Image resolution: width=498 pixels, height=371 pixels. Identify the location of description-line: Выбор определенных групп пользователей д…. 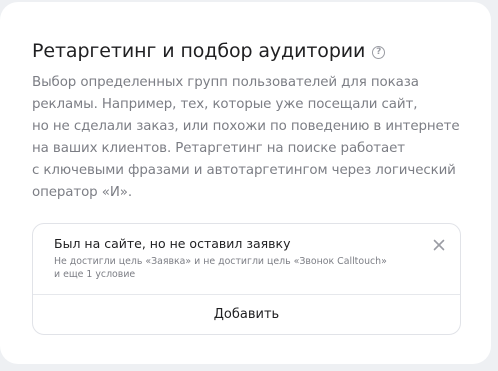
(225, 82).